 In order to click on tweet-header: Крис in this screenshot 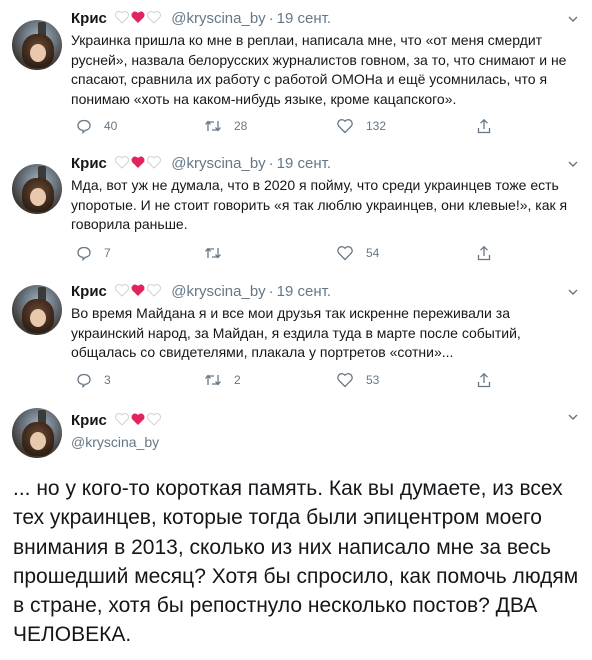, I will do `click(119, 421)`.